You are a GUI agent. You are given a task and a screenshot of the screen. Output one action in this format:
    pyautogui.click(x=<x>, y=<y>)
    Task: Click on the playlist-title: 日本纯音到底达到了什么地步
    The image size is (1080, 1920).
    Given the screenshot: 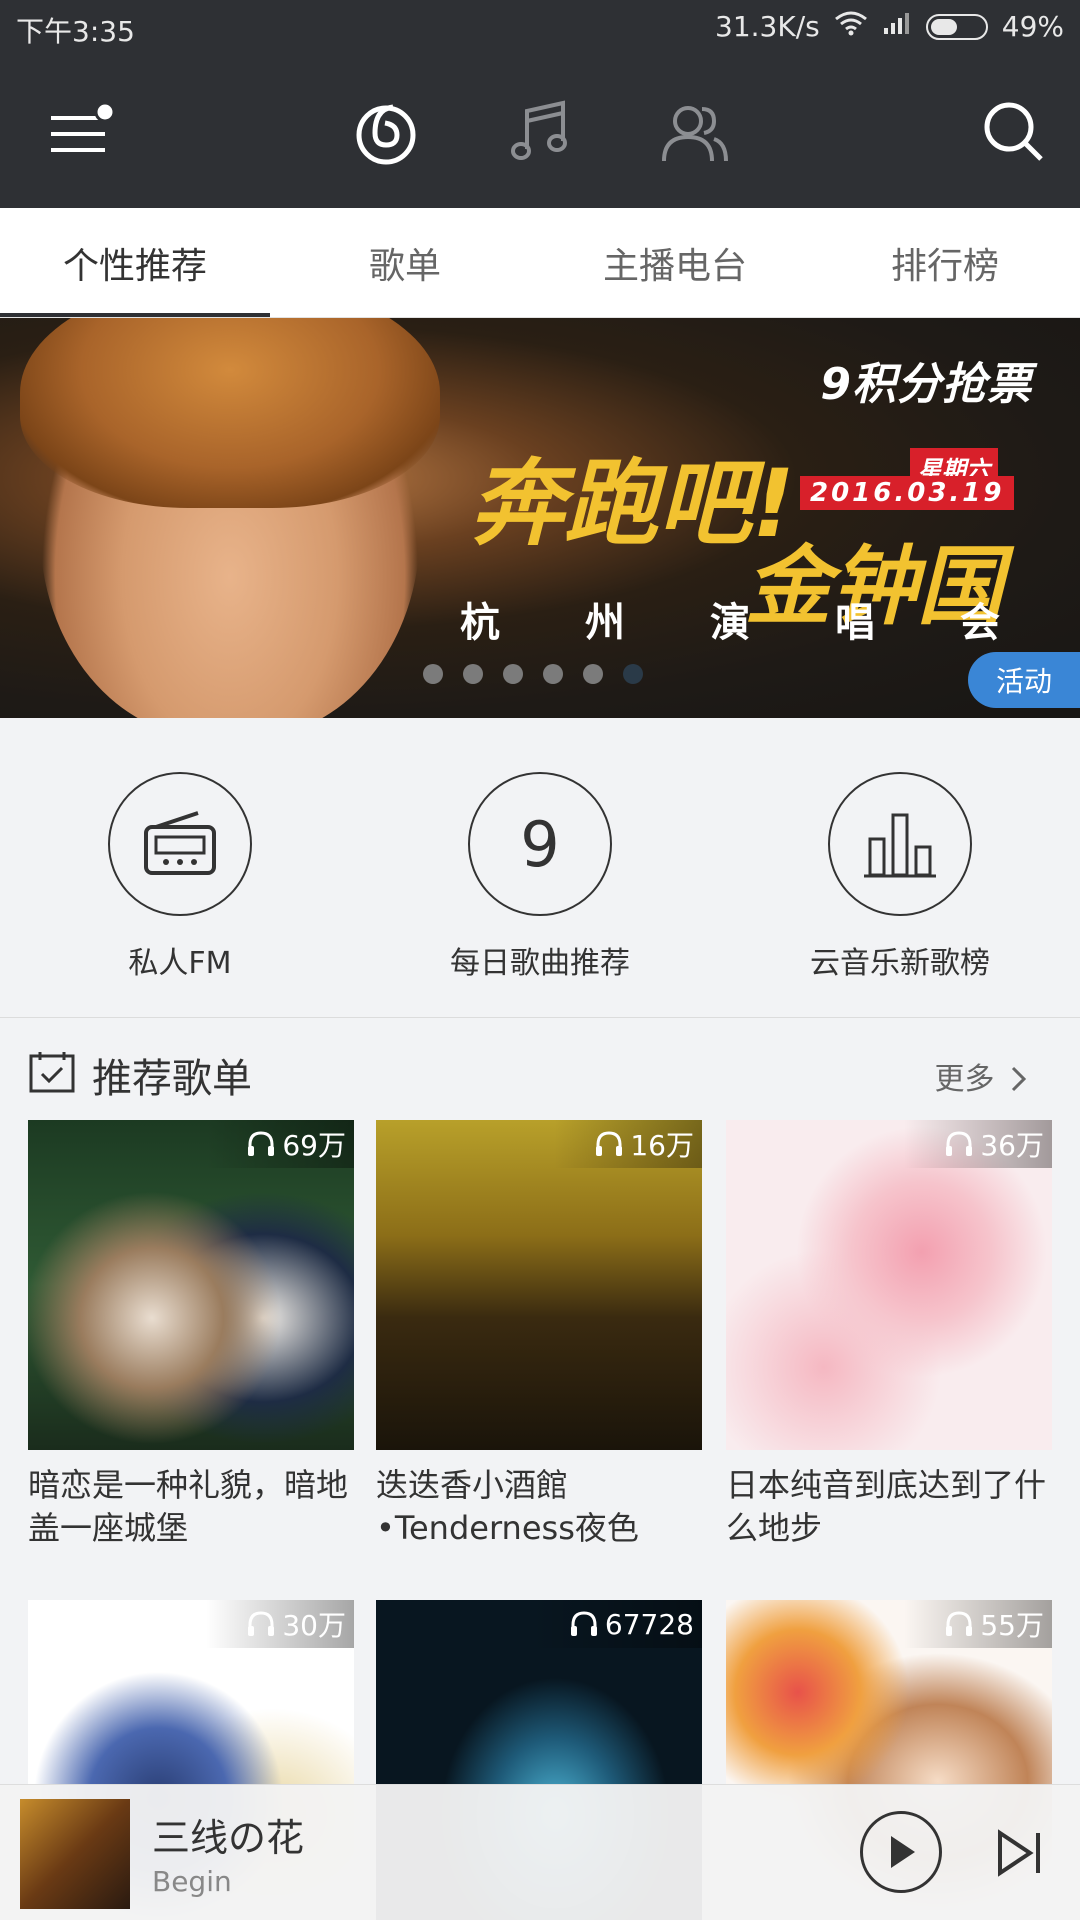 What is the action you would take?
    pyautogui.click(x=886, y=1506)
    